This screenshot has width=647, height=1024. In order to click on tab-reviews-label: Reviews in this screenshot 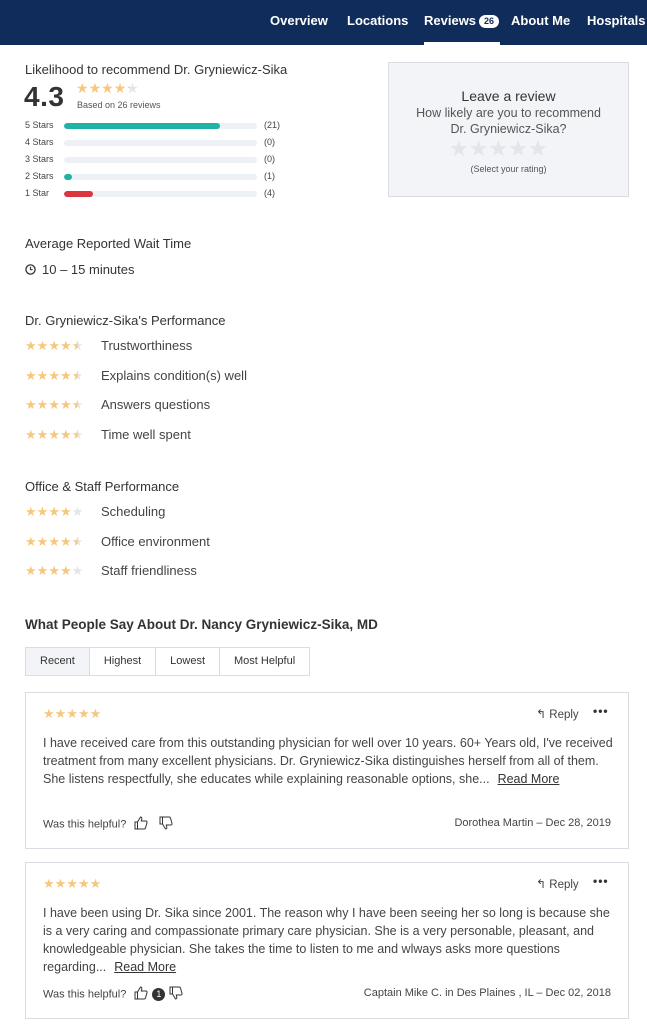, I will do `click(450, 20)`.